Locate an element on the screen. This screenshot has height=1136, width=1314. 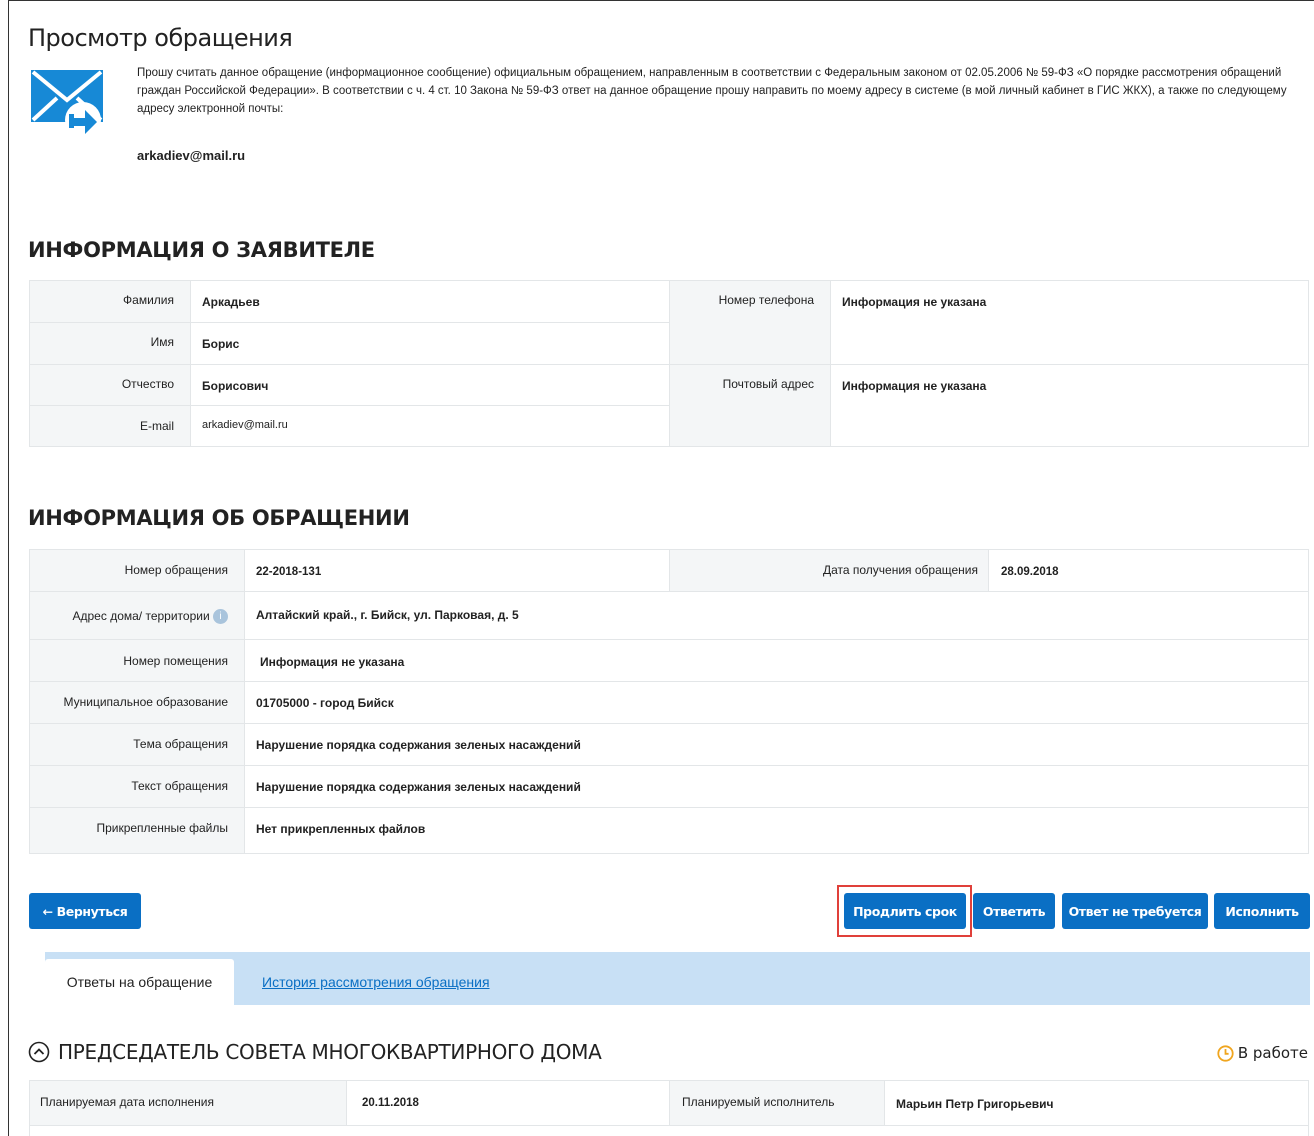
execute-button: Исполнить is located at coordinates (1262, 911).